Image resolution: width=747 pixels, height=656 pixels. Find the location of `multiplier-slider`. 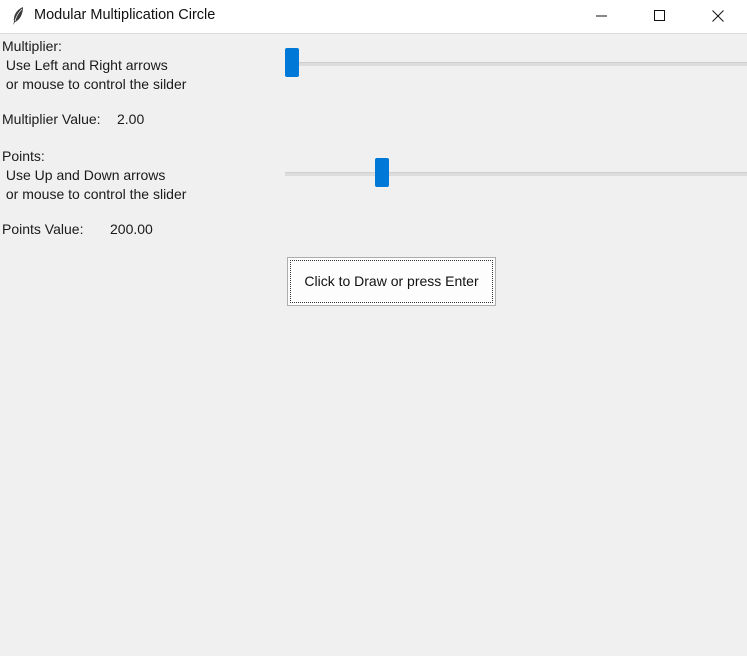

multiplier-slider is located at coordinates (516, 63).